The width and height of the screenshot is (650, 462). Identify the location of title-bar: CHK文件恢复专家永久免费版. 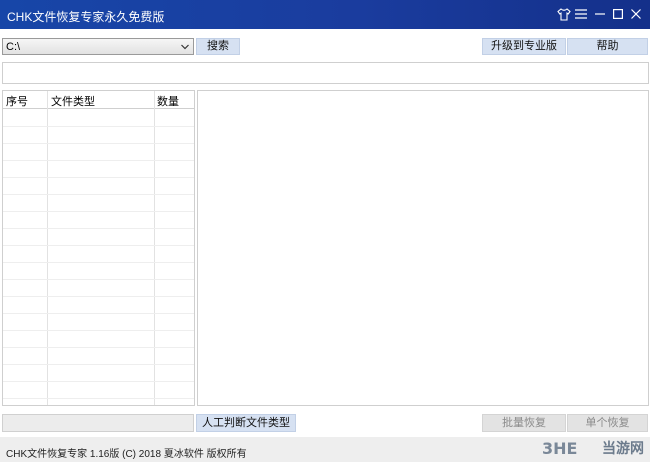
(325, 14).